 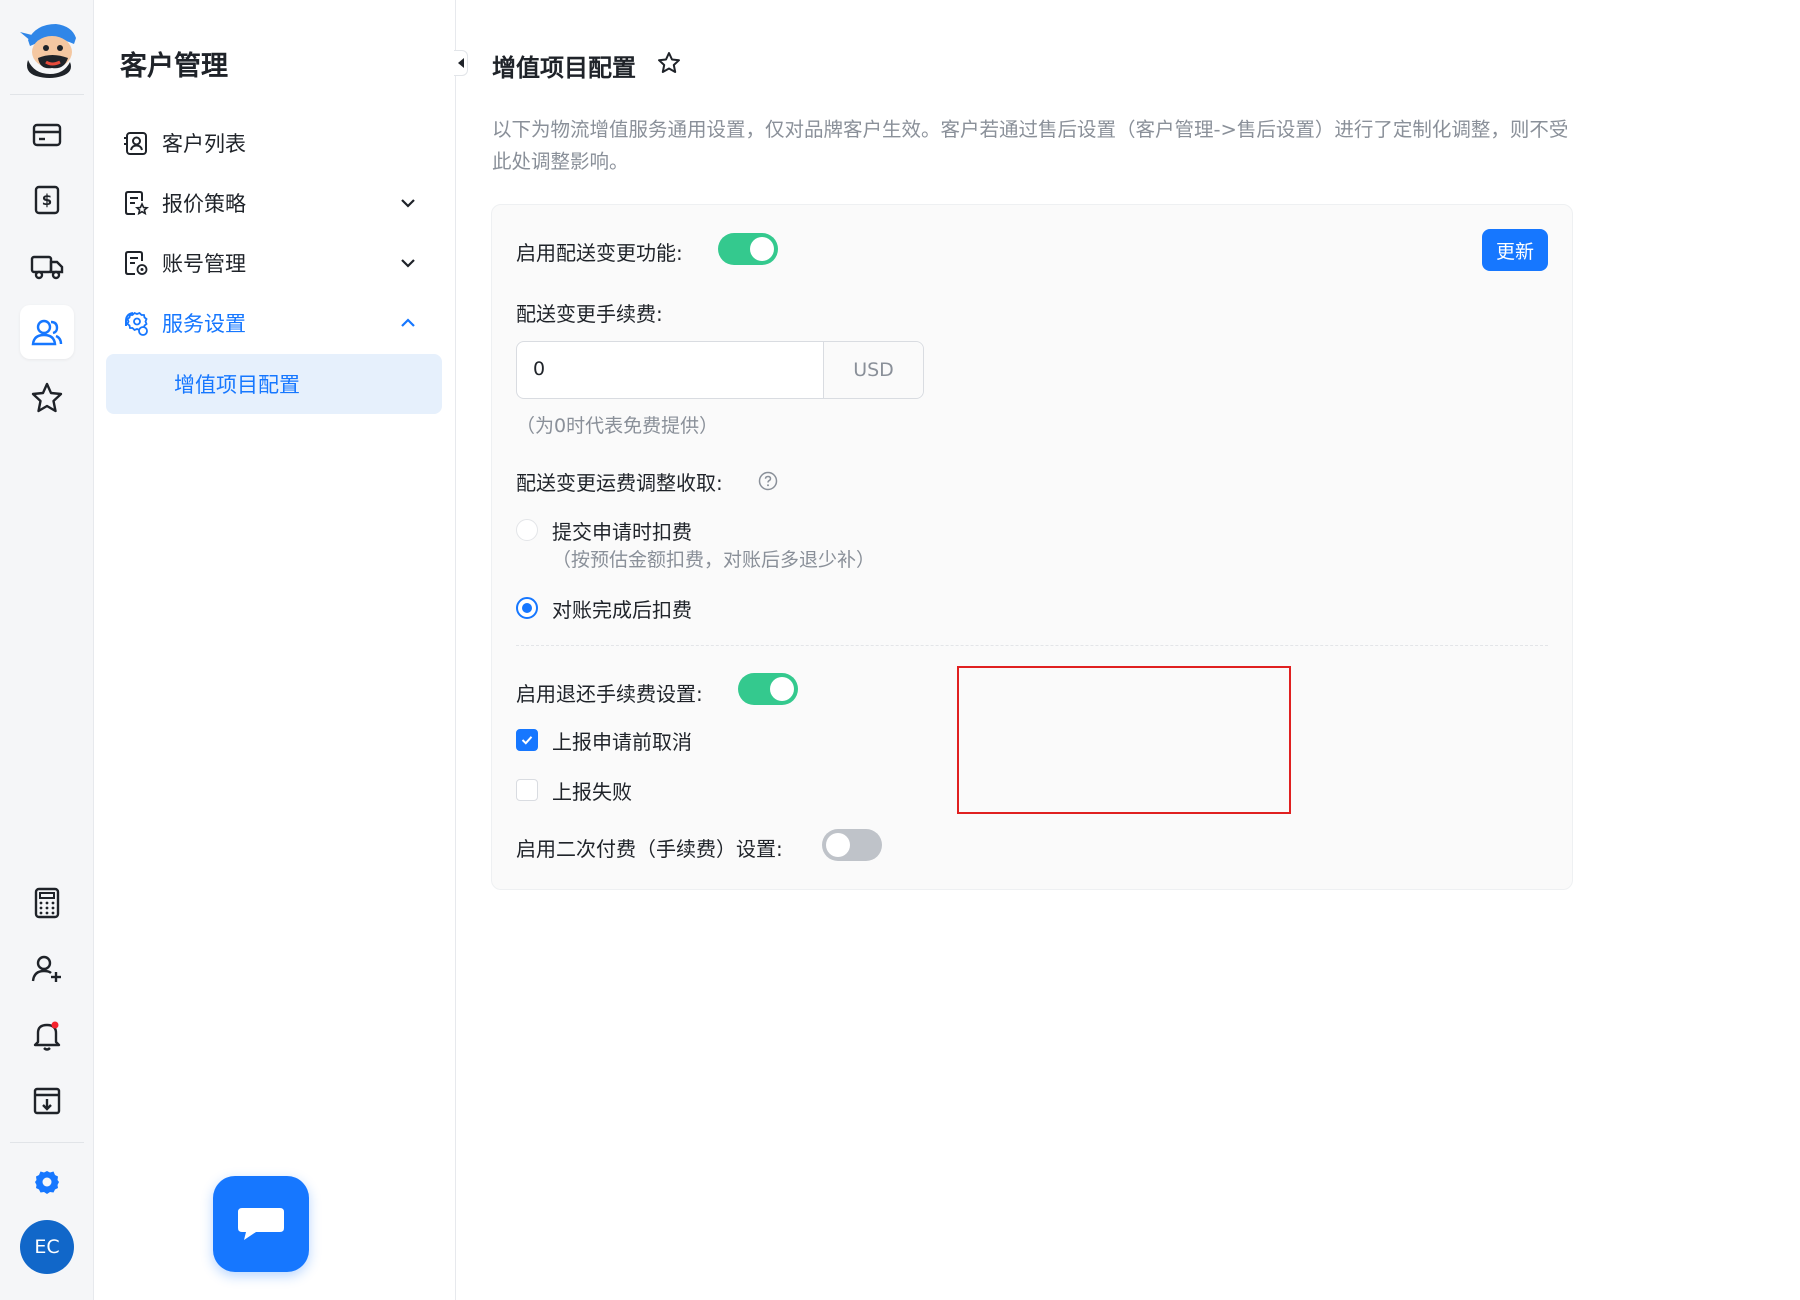 What do you see at coordinates (748, 249) in the screenshot?
I see `delivery-change-toggle` at bounding box center [748, 249].